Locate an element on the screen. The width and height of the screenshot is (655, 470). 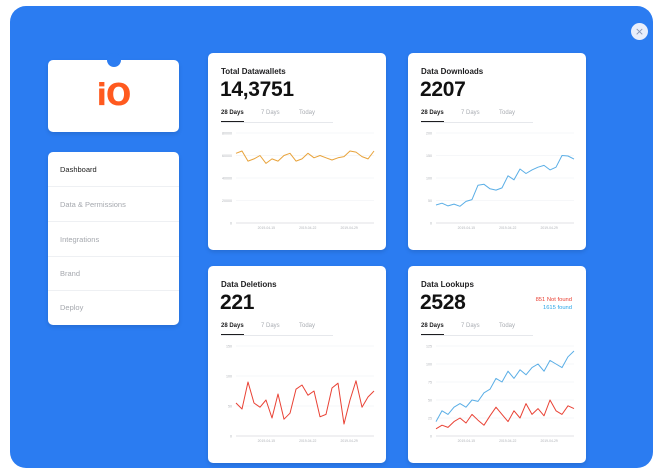
sidebar-item-brand: Brand is located at coordinates (113, 273).